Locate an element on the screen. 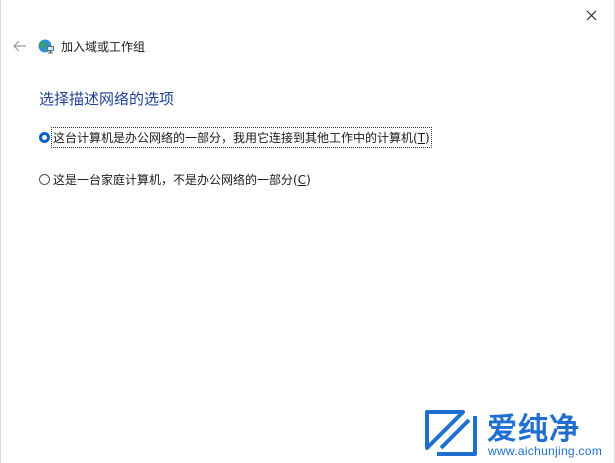 The width and height of the screenshot is (615, 463). office-network-label: 这台计算机是办公网络的一部分，我用它连接到其他工作中的计算机(T) is located at coordinates (241, 137).